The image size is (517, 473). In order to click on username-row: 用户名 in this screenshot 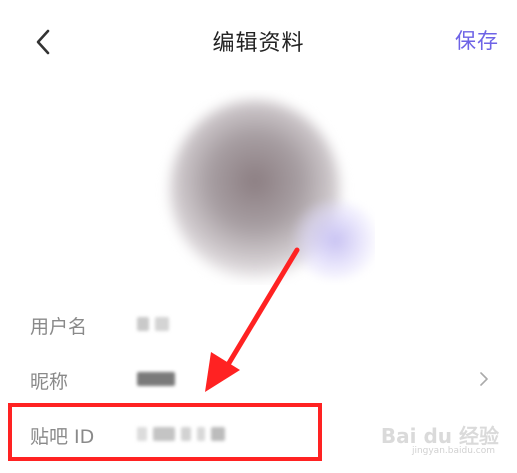, I will do `click(258, 325)`.